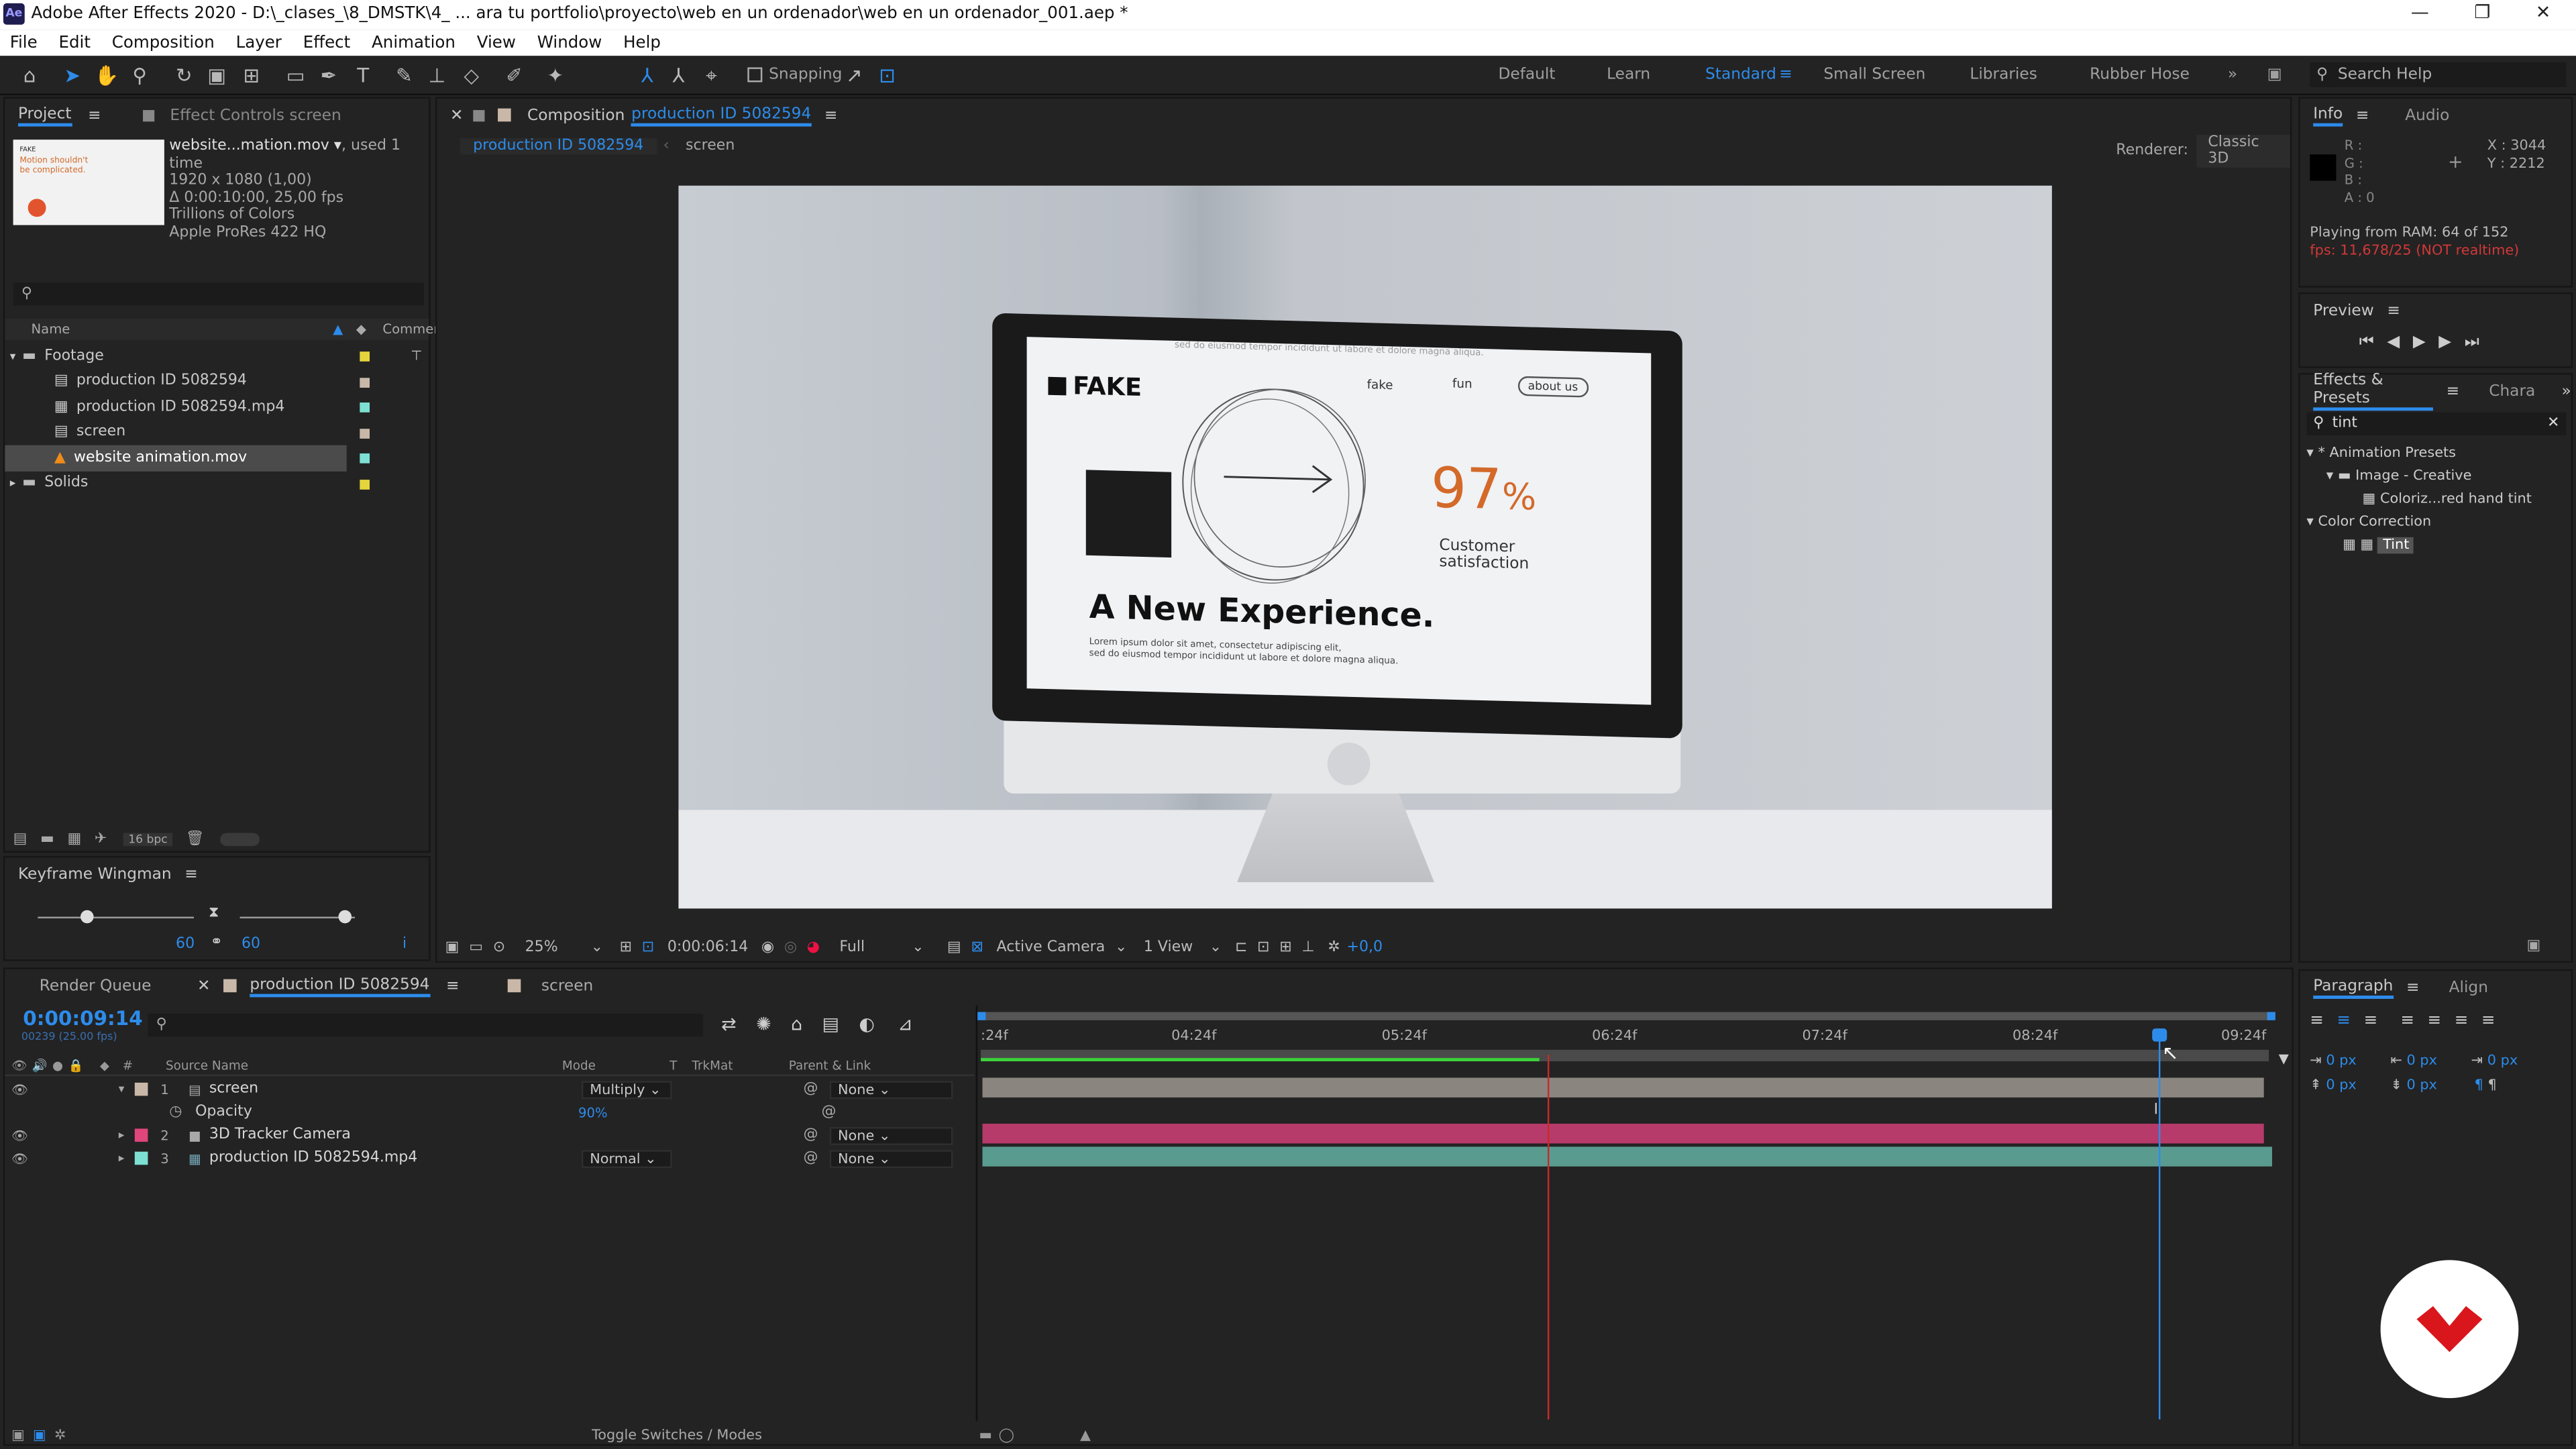  Describe the element at coordinates (94, 115) in the screenshot. I see `project-menu-icon: ≡` at that location.